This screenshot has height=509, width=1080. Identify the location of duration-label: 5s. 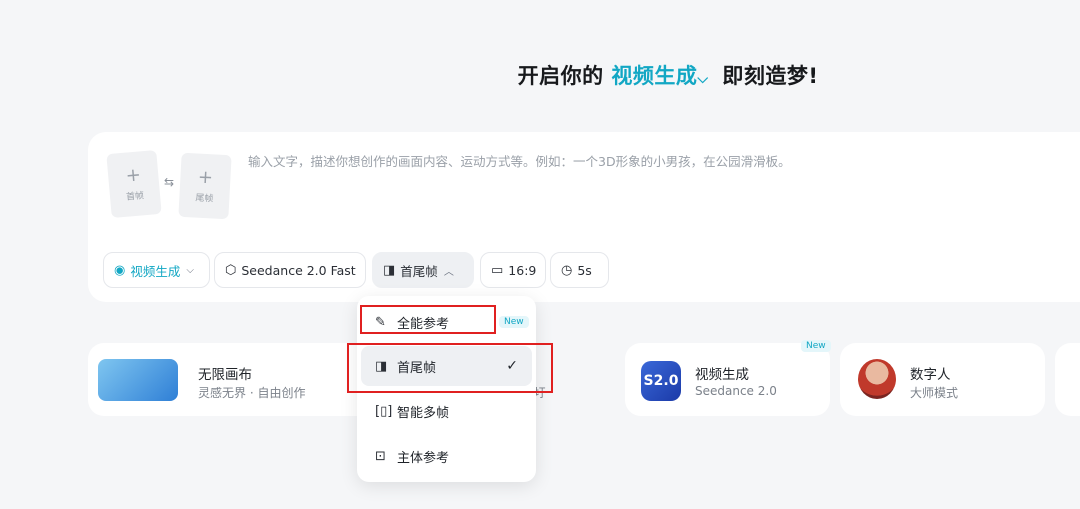
(584, 270).